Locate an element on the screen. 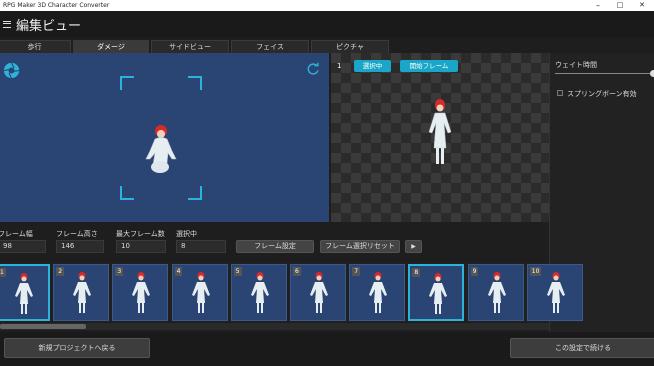 The image size is (654, 366). focus-corner-bl is located at coordinates (127, 193).